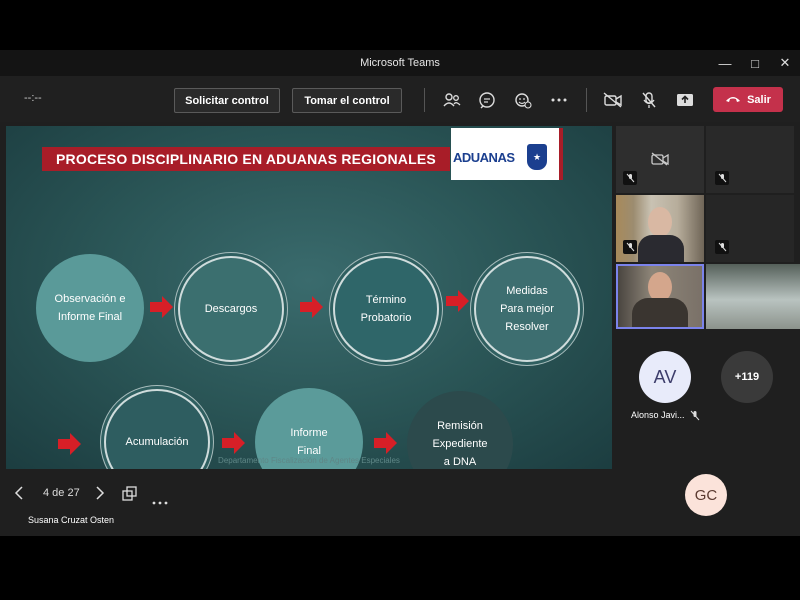 The height and width of the screenshot is (600, 800). What do you see at coordinates (685, 100) in the screenshot?
I see `share-screen-icon` at bounding box center [685, 100].